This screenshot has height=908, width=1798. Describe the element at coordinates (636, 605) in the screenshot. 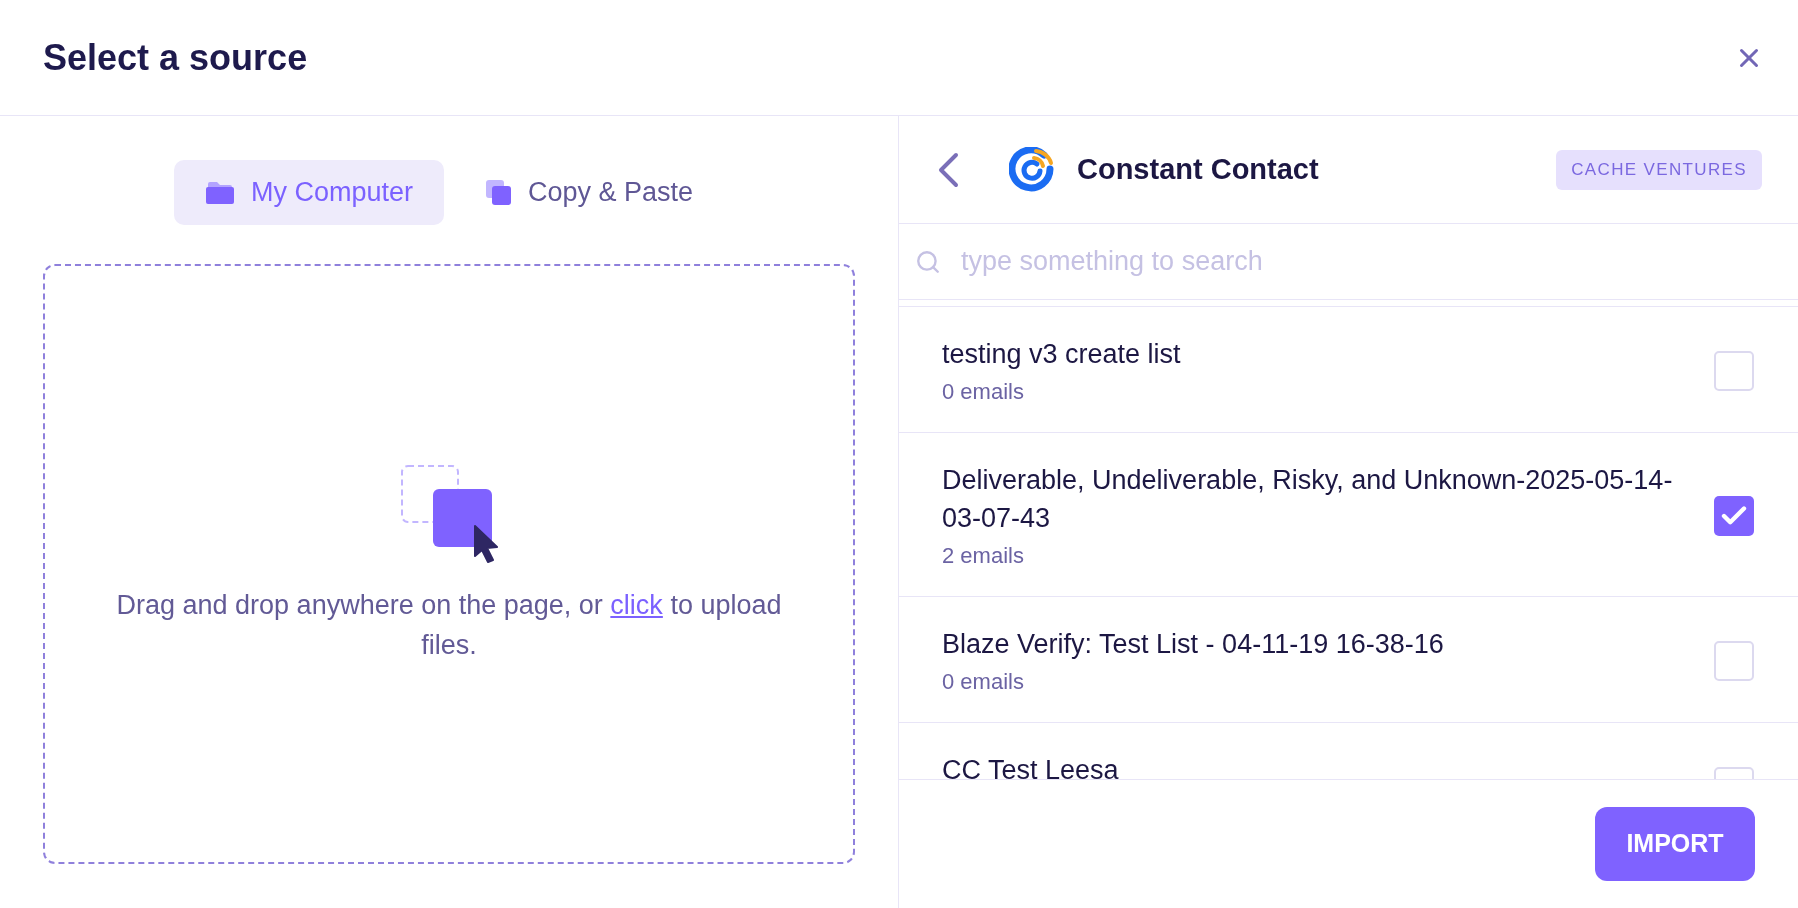

I see `click-link: click` at that location.